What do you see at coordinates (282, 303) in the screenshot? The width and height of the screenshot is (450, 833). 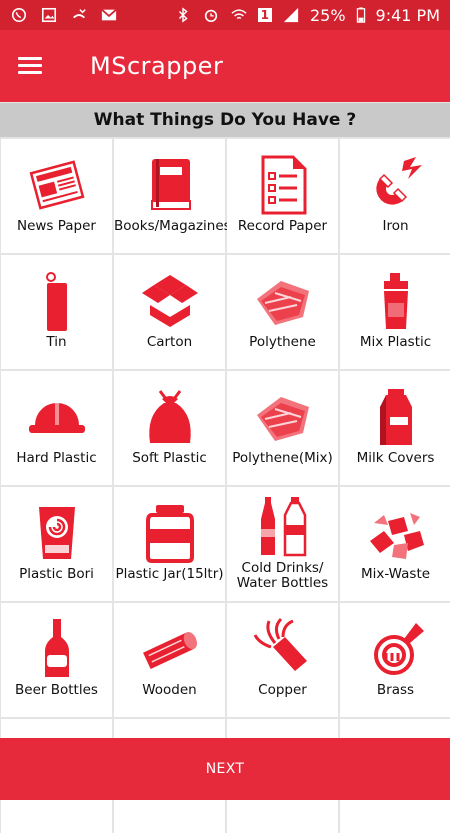 I see `polythene-icon` at bounding box center [282, 303].